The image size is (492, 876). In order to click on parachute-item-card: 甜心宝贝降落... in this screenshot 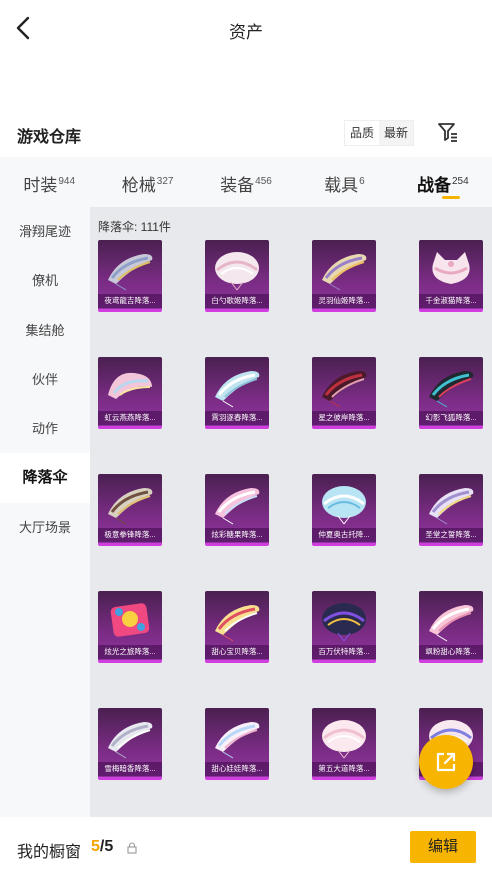, I will do `click(237, 627)`.